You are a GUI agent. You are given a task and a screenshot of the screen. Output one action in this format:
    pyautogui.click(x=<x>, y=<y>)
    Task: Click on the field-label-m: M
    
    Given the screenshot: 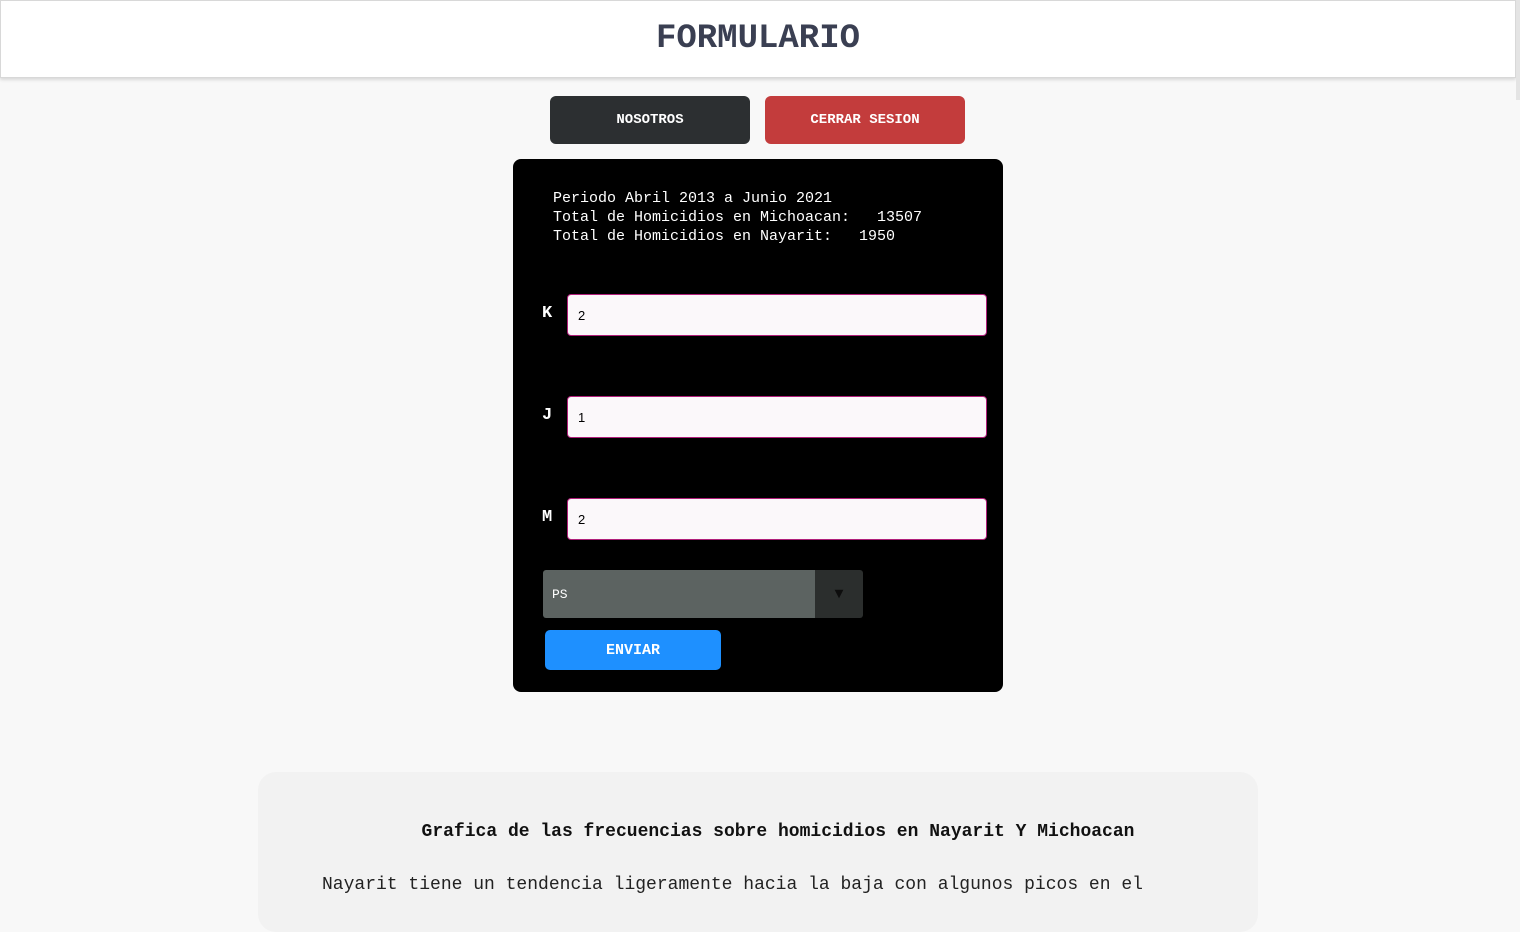 What is the action you would take?
    pyautogui.click(x=547, y=517)
    